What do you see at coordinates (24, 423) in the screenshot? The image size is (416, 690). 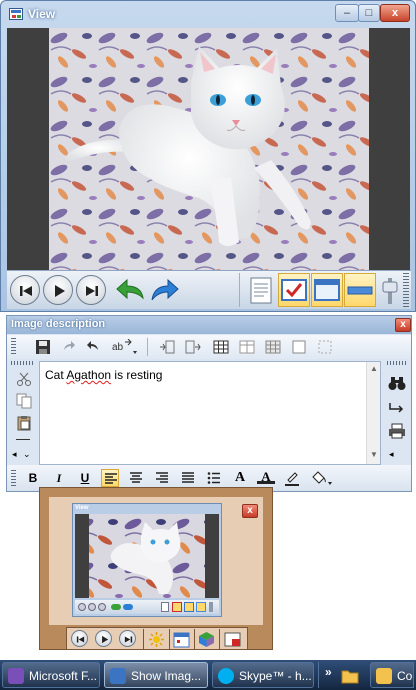 I see `paste-icon` at bounding box center [24, 423].